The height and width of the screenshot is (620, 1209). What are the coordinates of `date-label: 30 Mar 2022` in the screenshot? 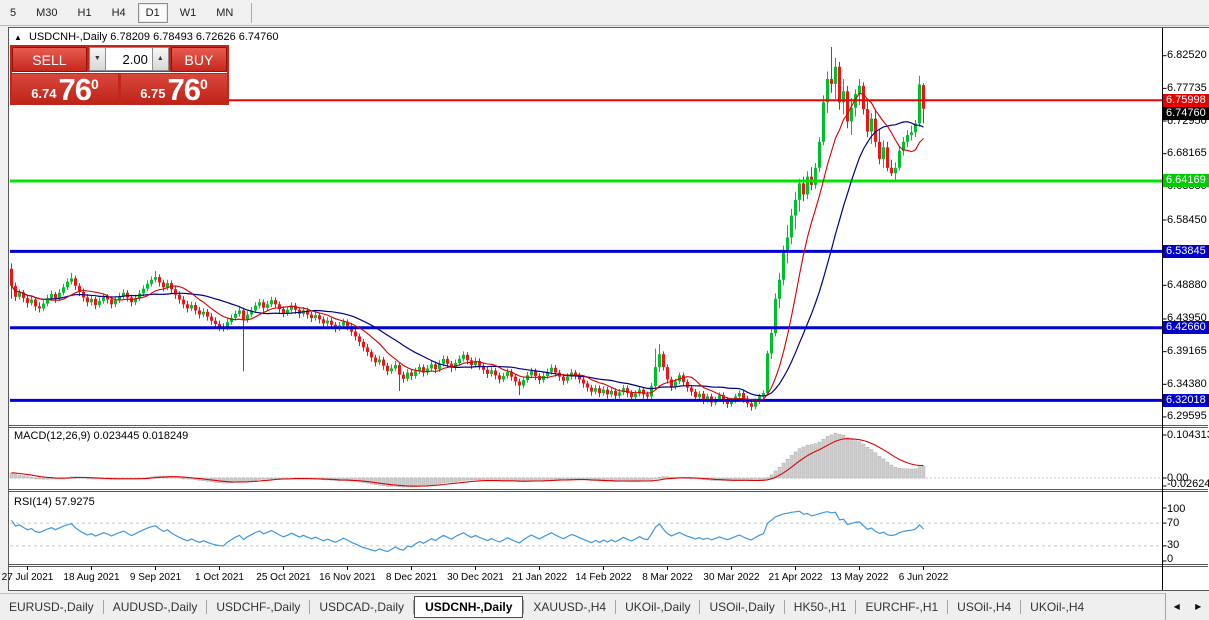 It's located at (731, 577).